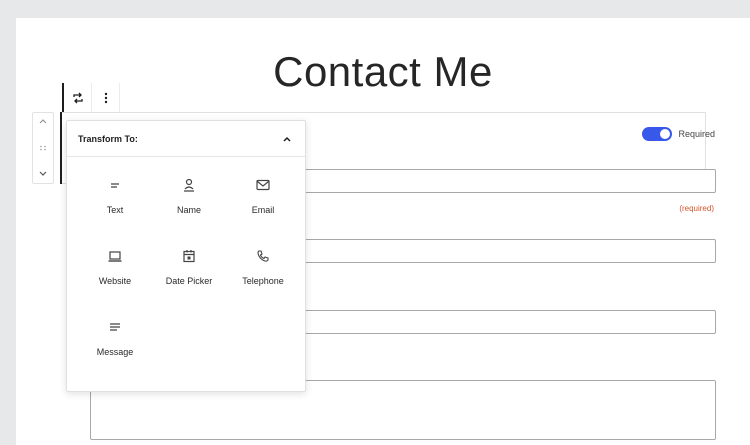  I want to click on options-button, so click(106, 97).